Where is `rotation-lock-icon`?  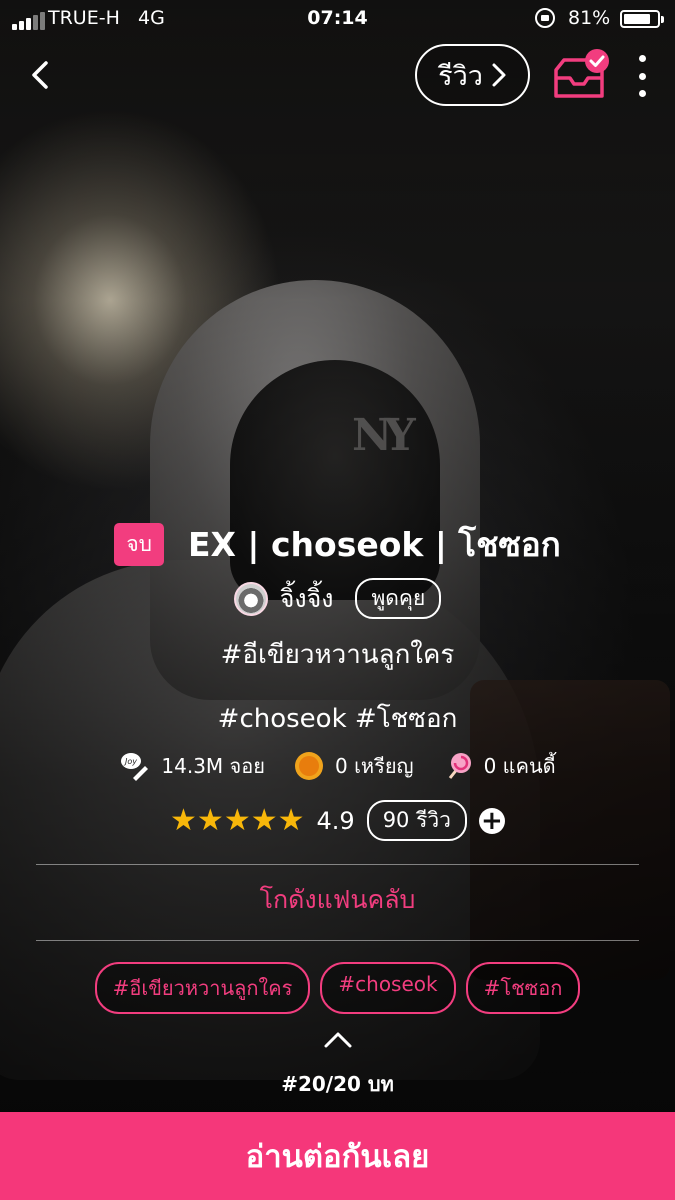 rotation-lock-icon is located at coordinates (545, 18).